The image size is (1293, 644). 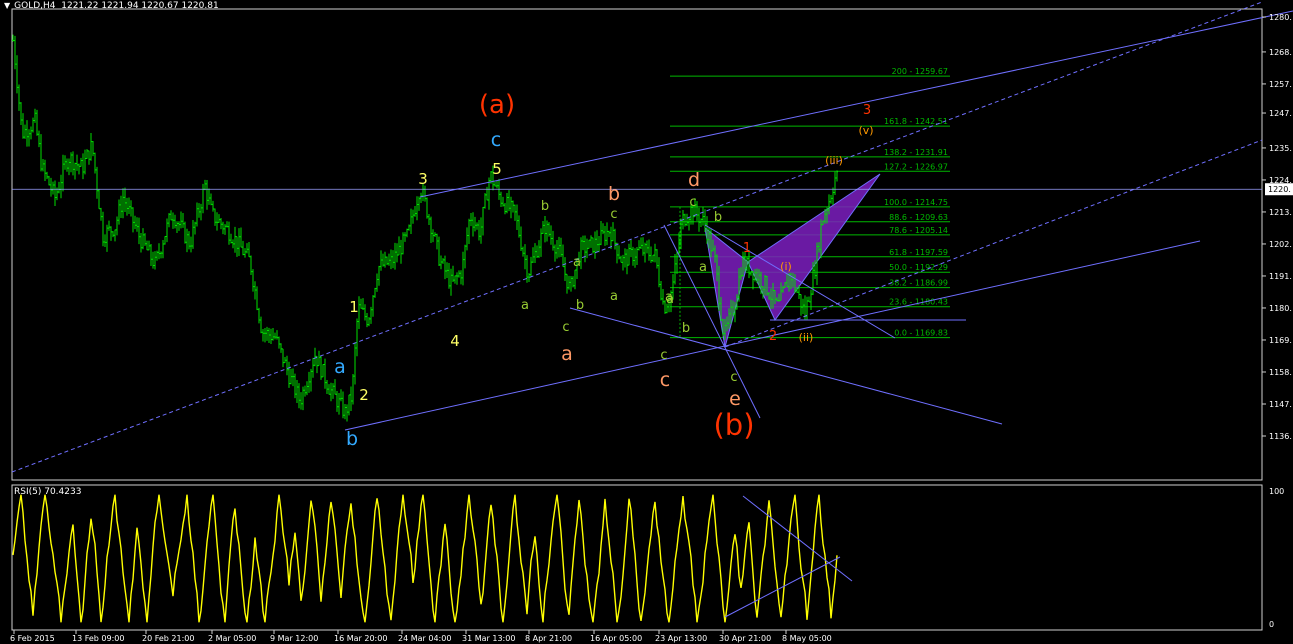 I want to click on price-tick-label: 1191., so click(x=1280, y=276).